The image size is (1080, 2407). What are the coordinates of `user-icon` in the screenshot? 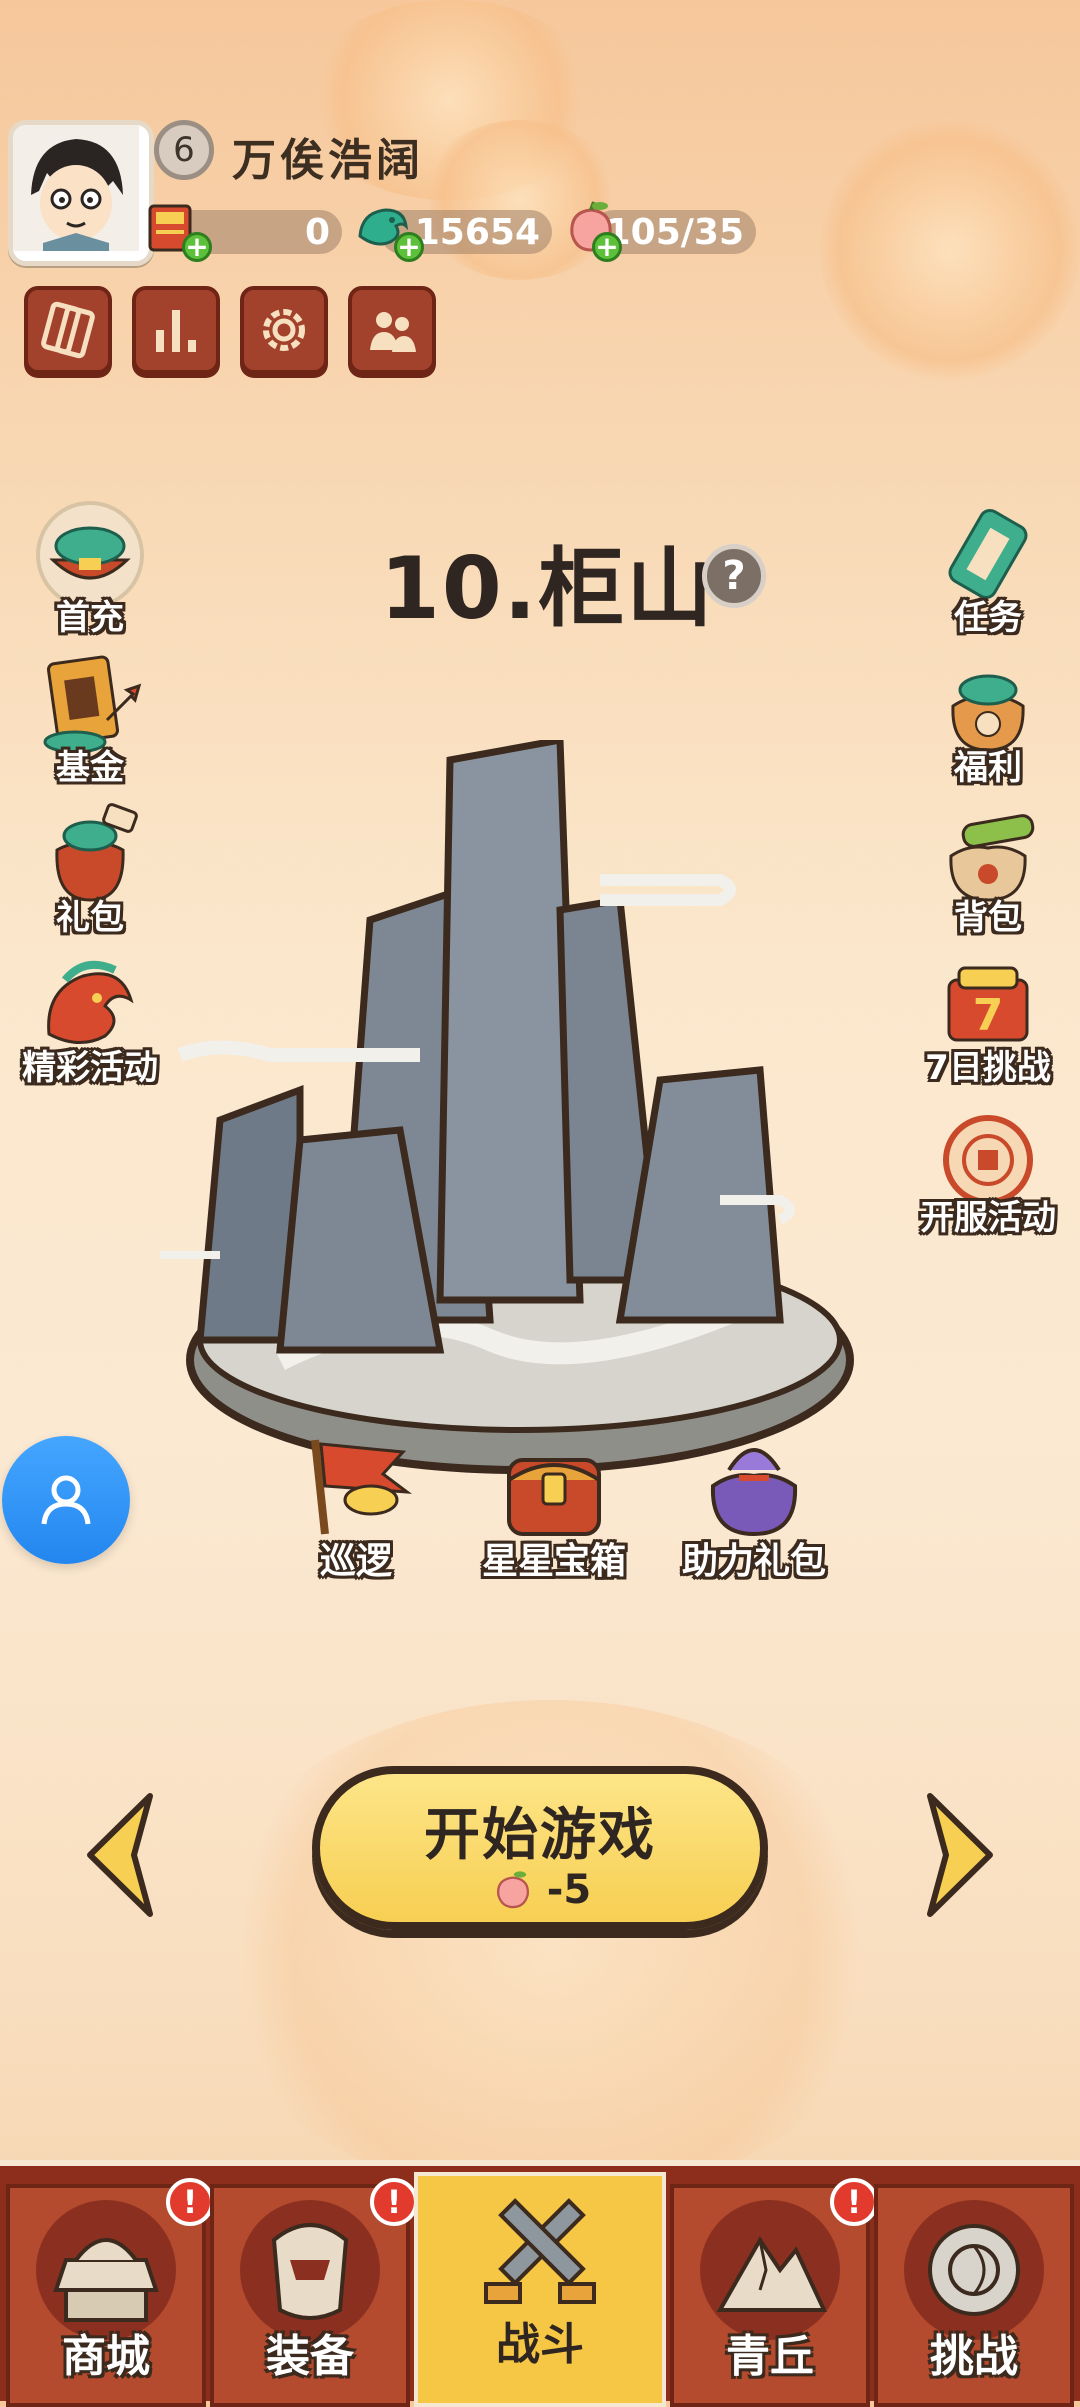 It's located at (66, 1500).